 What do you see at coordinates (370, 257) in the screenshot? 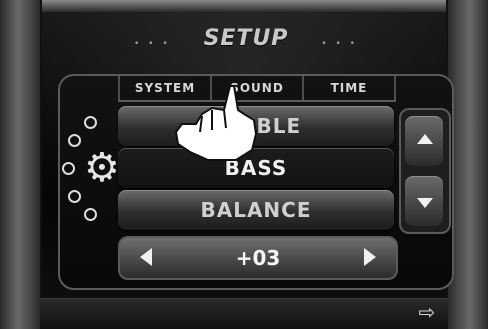
I see `arrow-right-icon` at bounding box center [370, 257].